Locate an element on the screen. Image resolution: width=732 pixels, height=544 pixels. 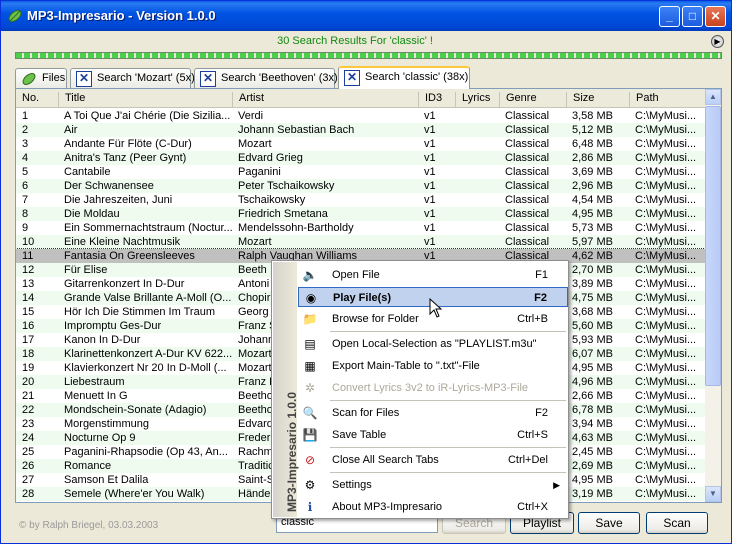
status-toggle-icon: ▶ is located at coordinates (717, 41).